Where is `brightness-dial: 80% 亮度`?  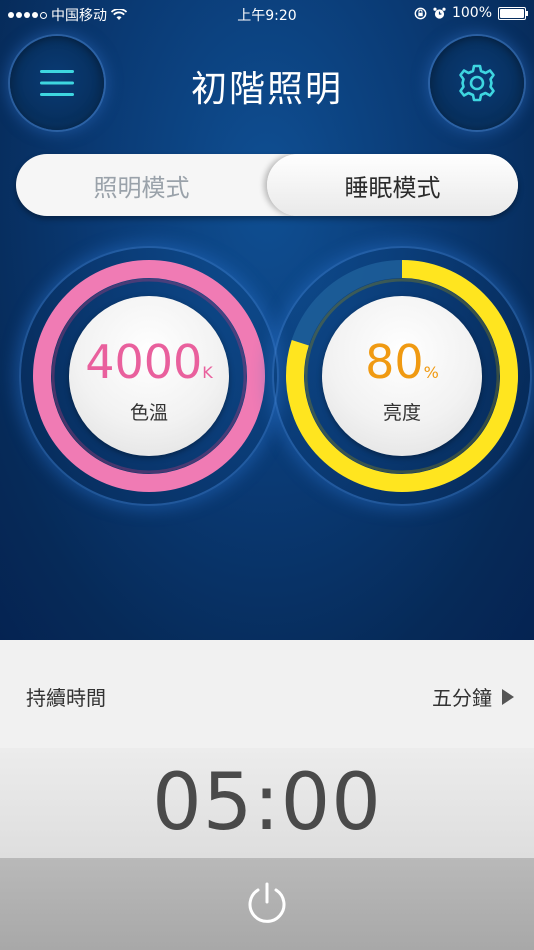
brightness-dial: 80% 亮度 is located at coordinates (402, 376).